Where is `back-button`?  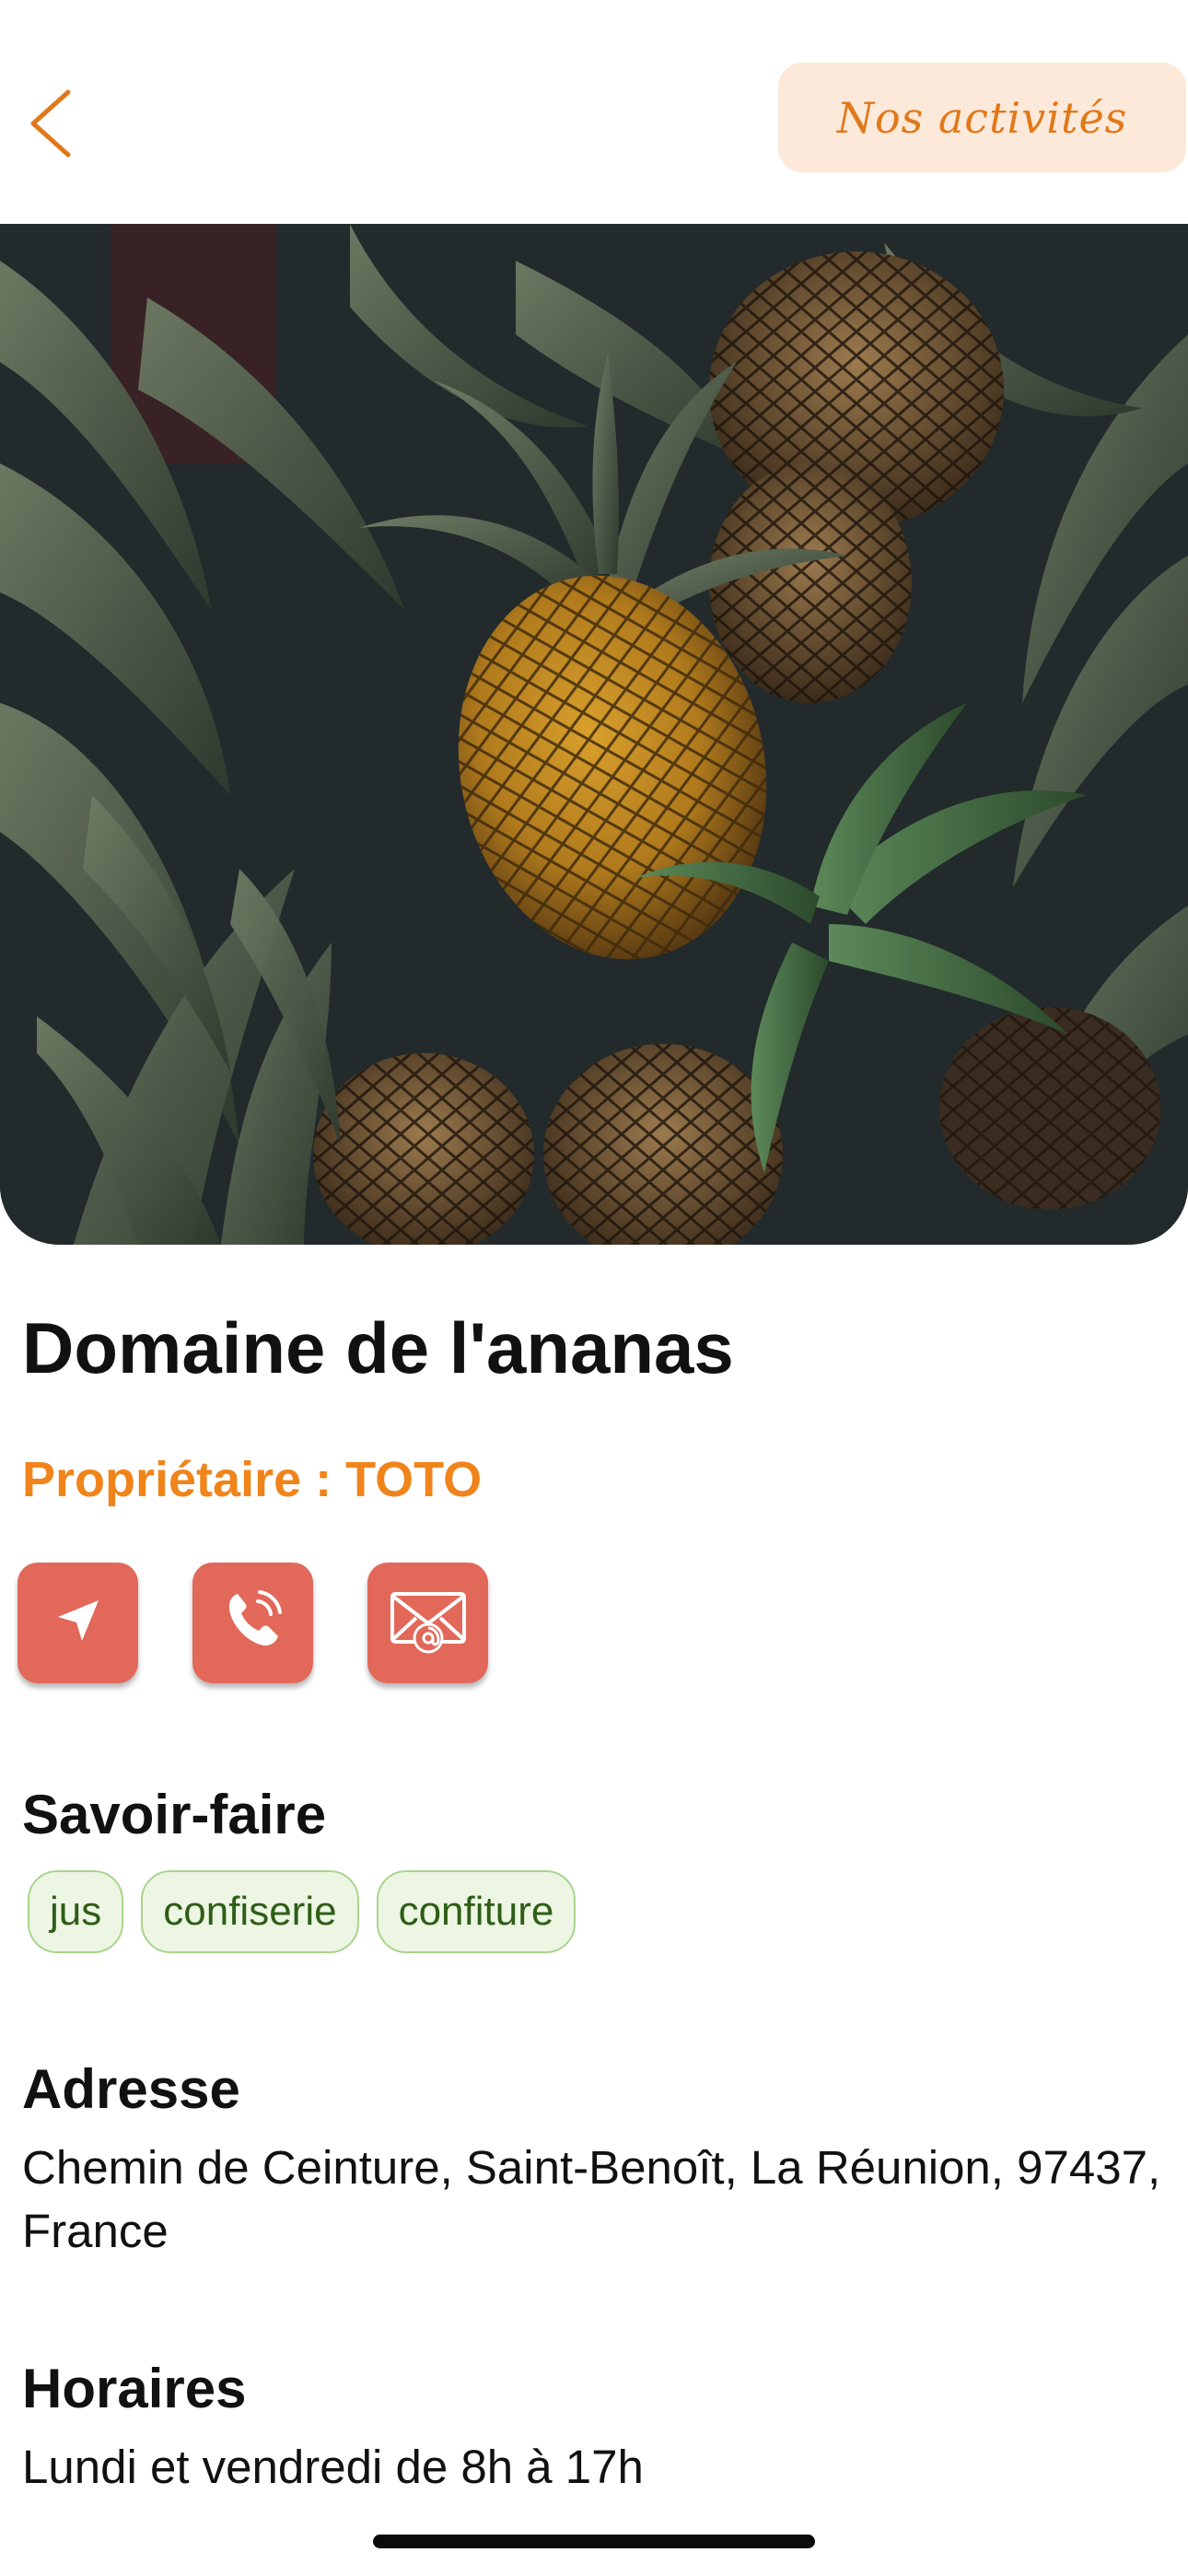
back-button is located at coordinates (51, 123).